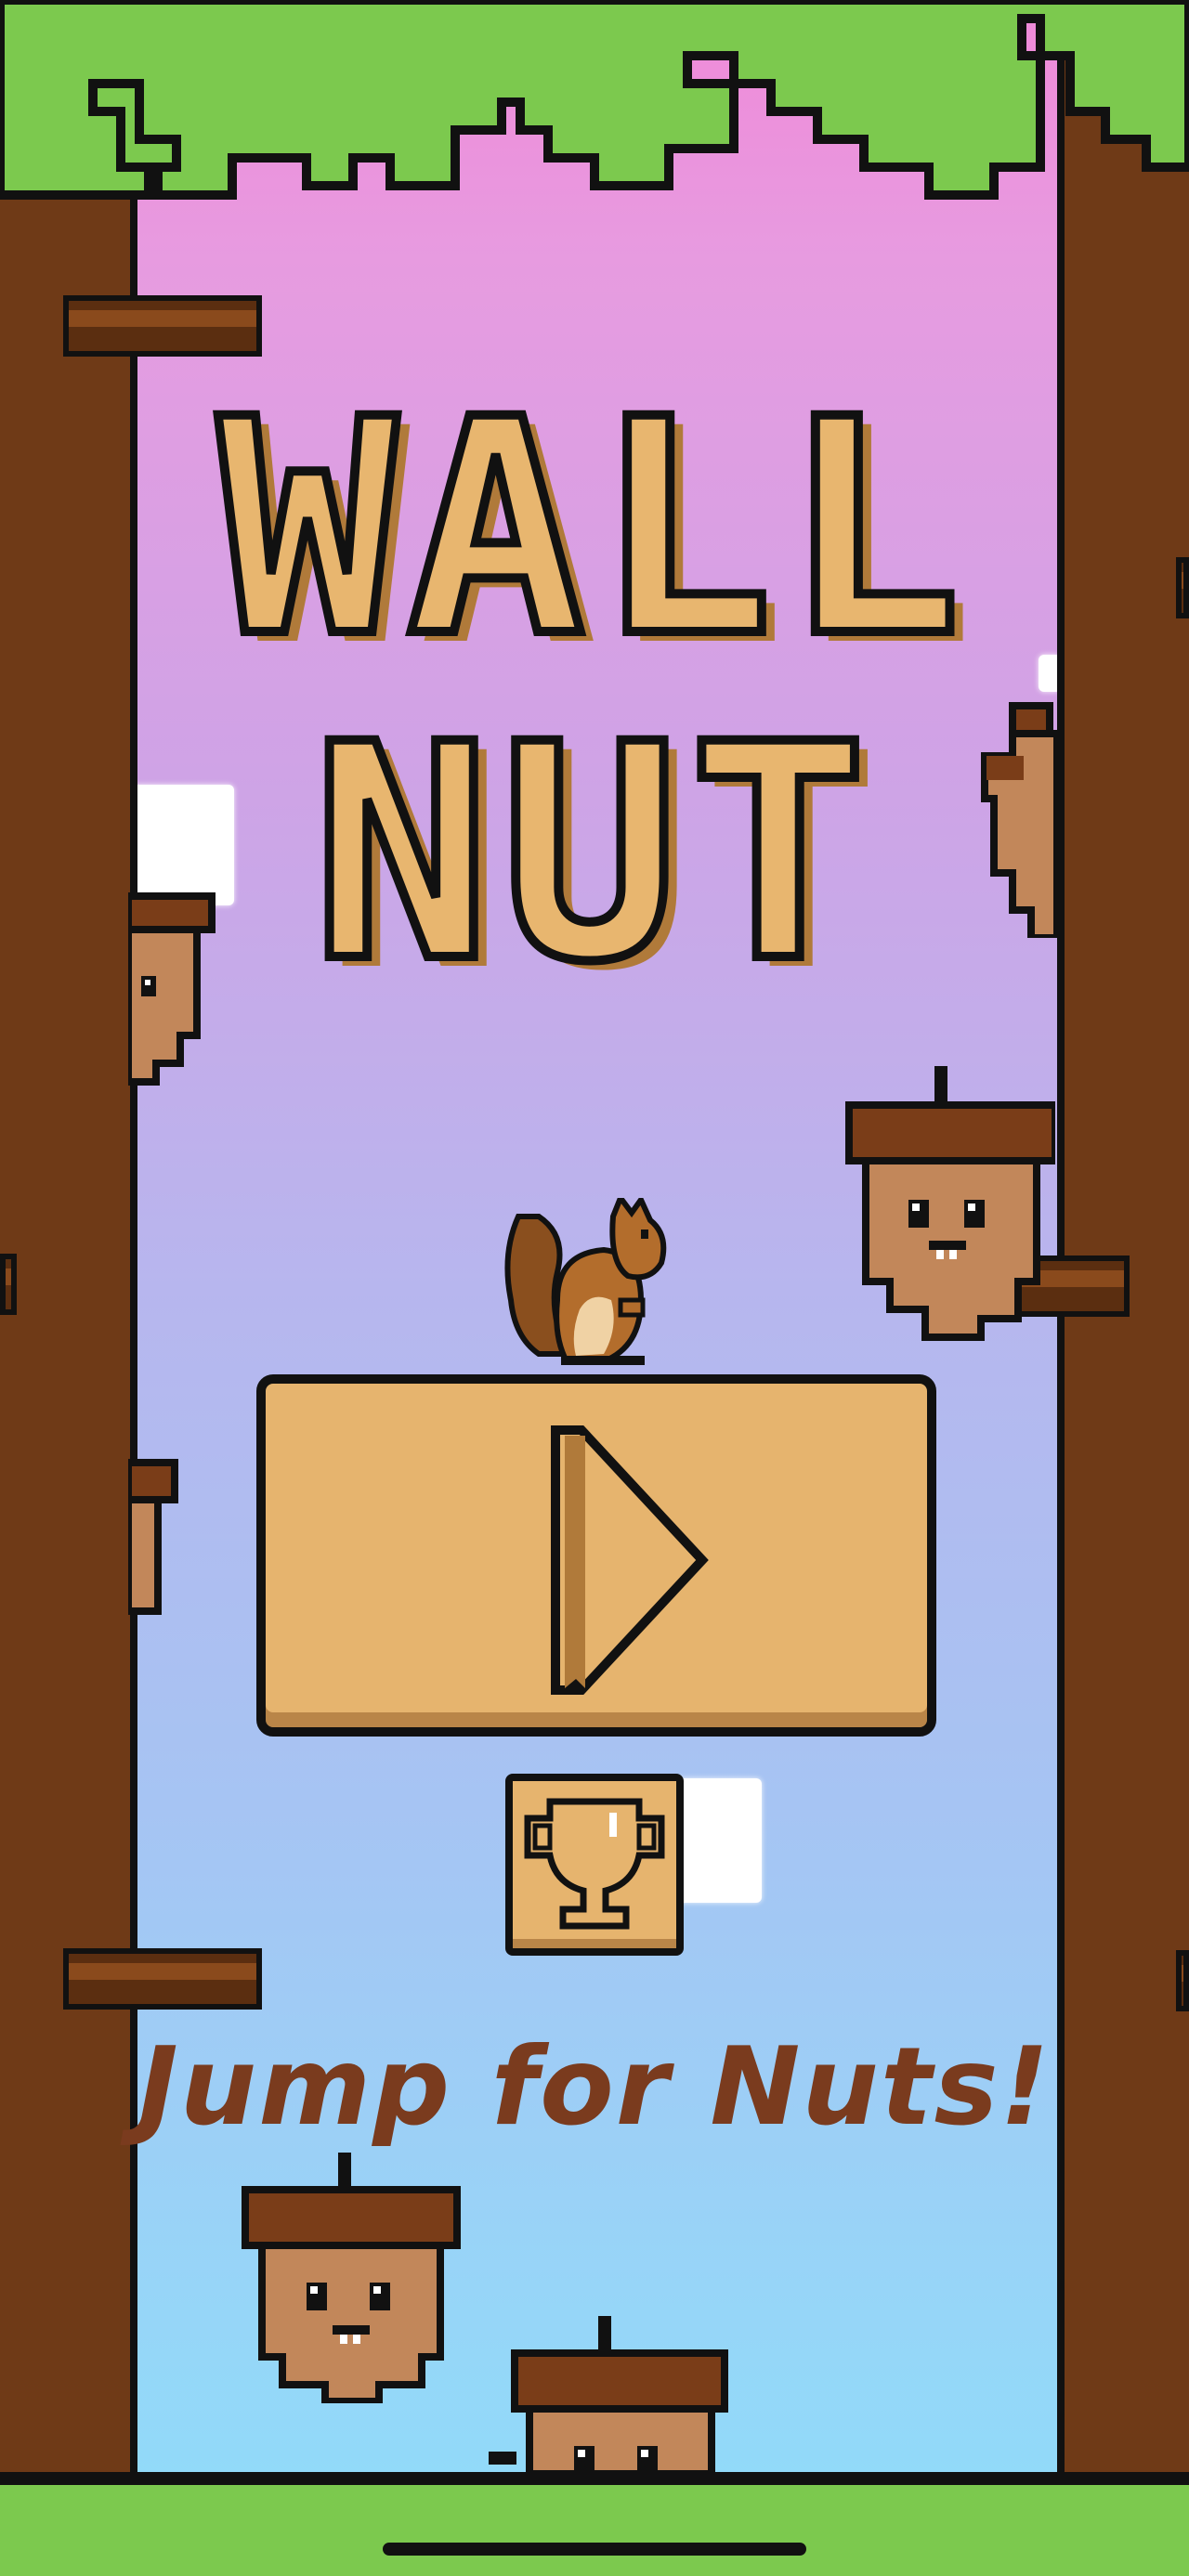 This screenshot has height=2576, width=1189. What do you see at coordinates (630, 1560) in the screenshot?
I see `play-icon` at bounding box center [630, 1560].